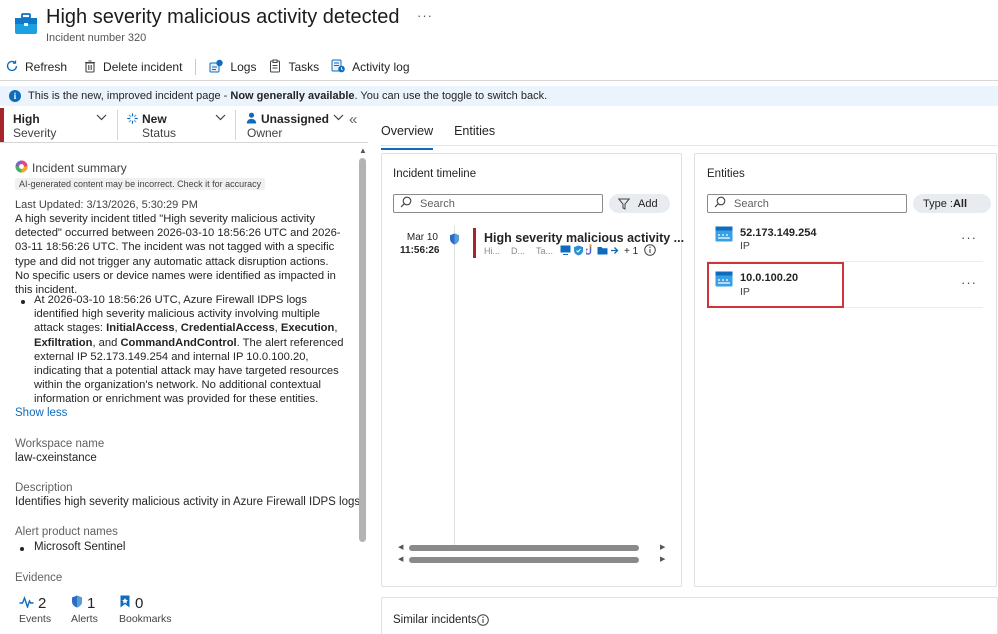 The height and width of the screenshot is (634, 998). I want to click on incident-number: Incident number 320, so click(96, 38).